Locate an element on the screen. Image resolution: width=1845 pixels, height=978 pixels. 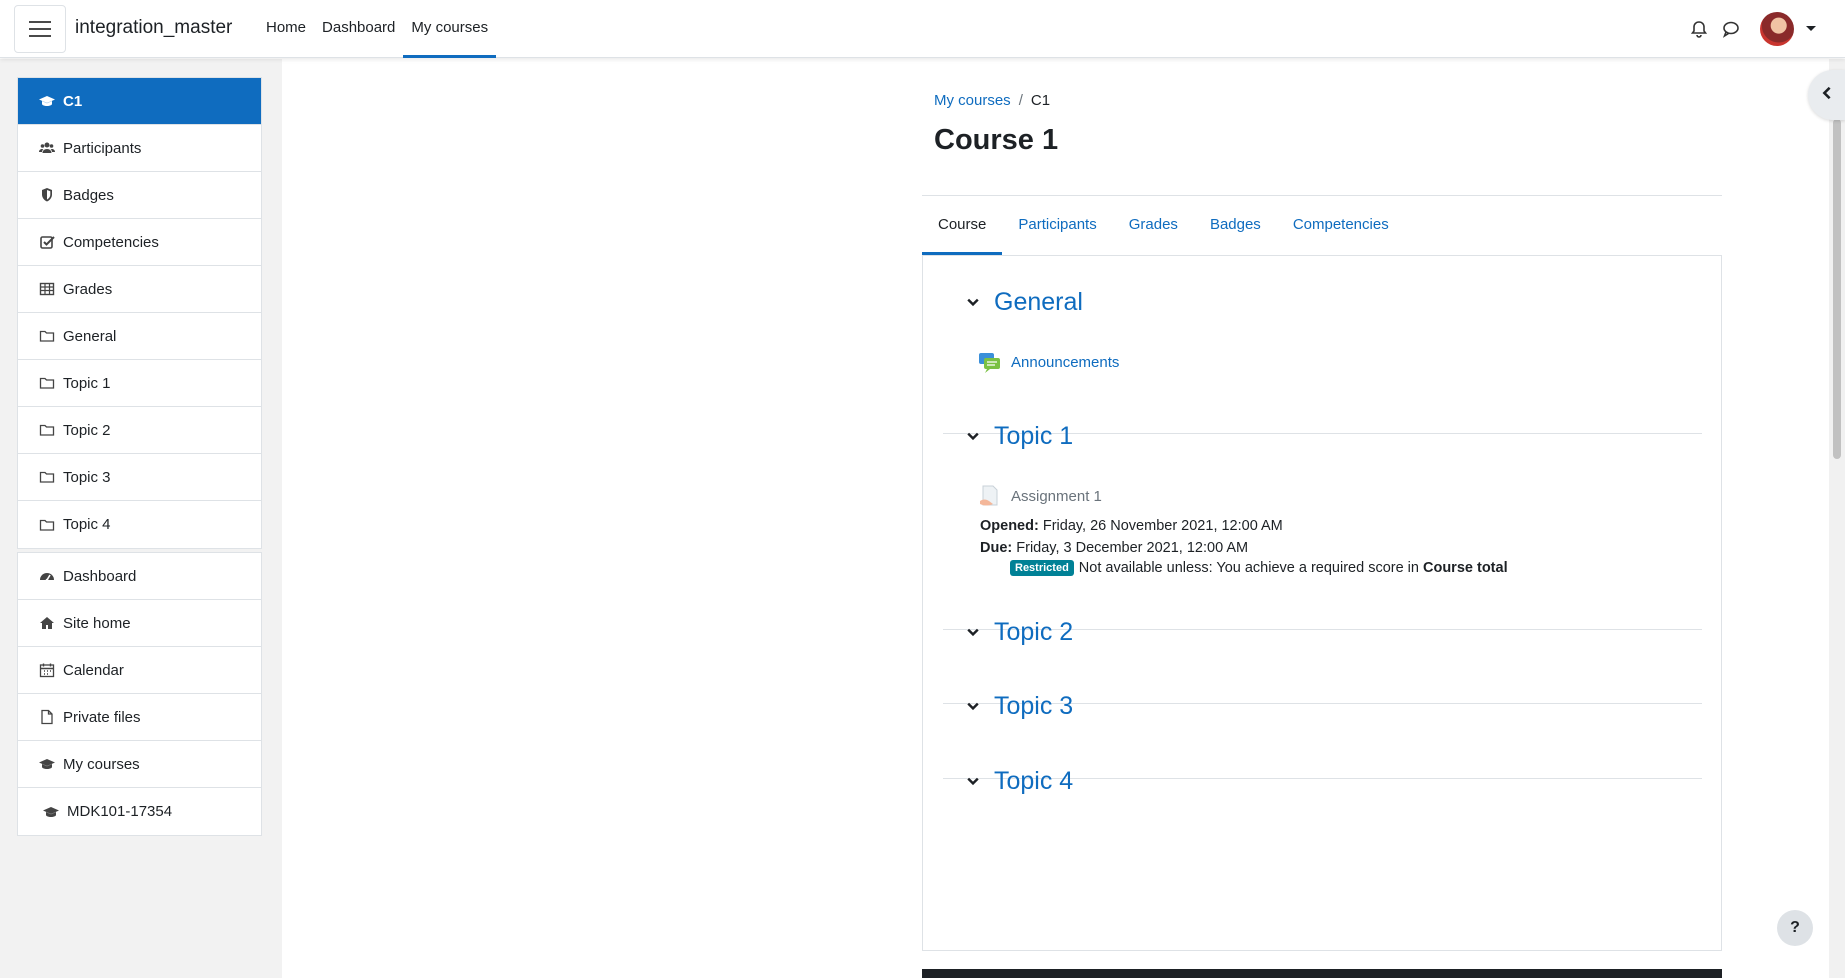
drawer-item-competencies: Competencies is located at coordinates (139, 242).